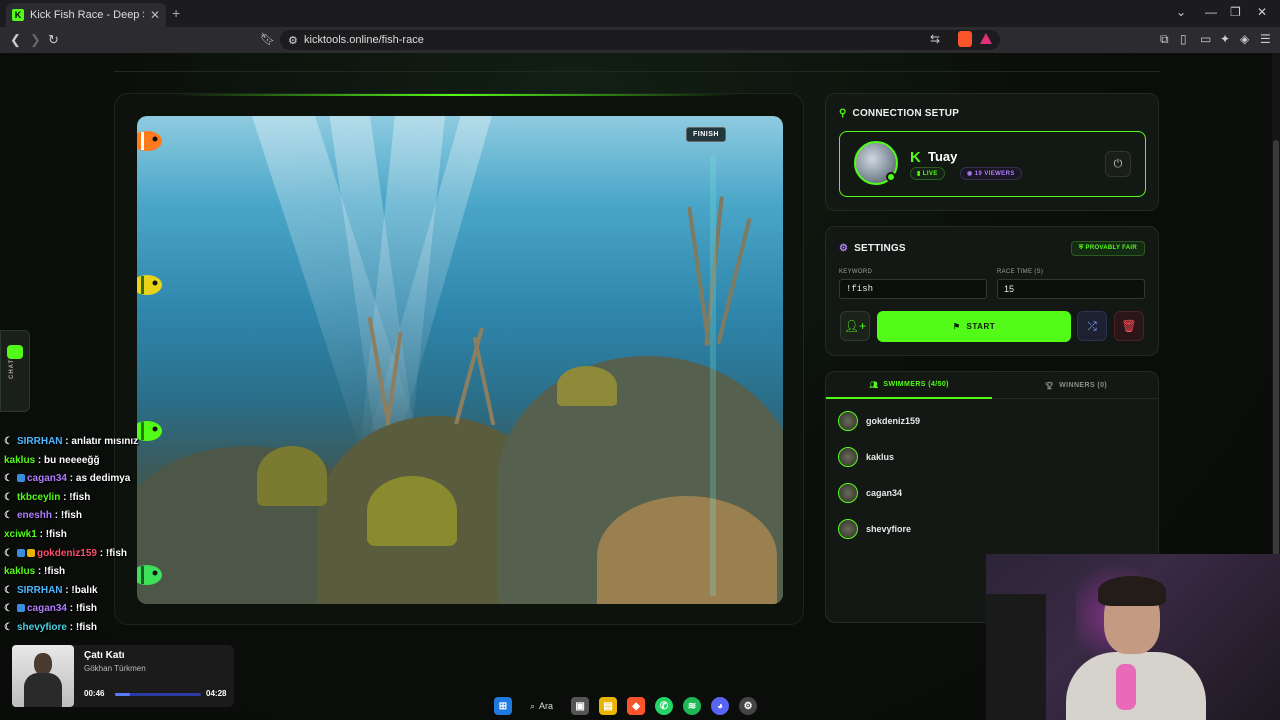  Describe the element at coordinates (608, 706) in the screenshot. I see `file-explorer-icon: ▤` at that location.